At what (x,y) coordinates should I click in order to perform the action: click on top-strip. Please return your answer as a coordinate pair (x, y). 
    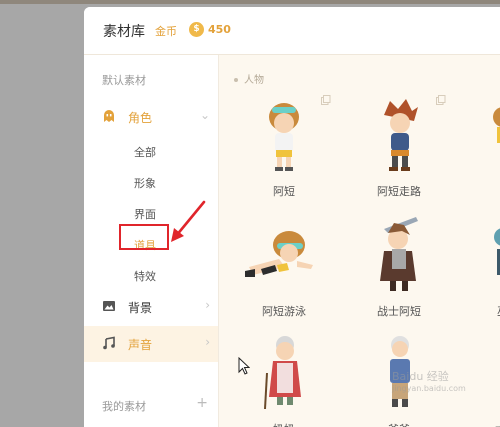
    Looking at the image, I should click on (250, 2).